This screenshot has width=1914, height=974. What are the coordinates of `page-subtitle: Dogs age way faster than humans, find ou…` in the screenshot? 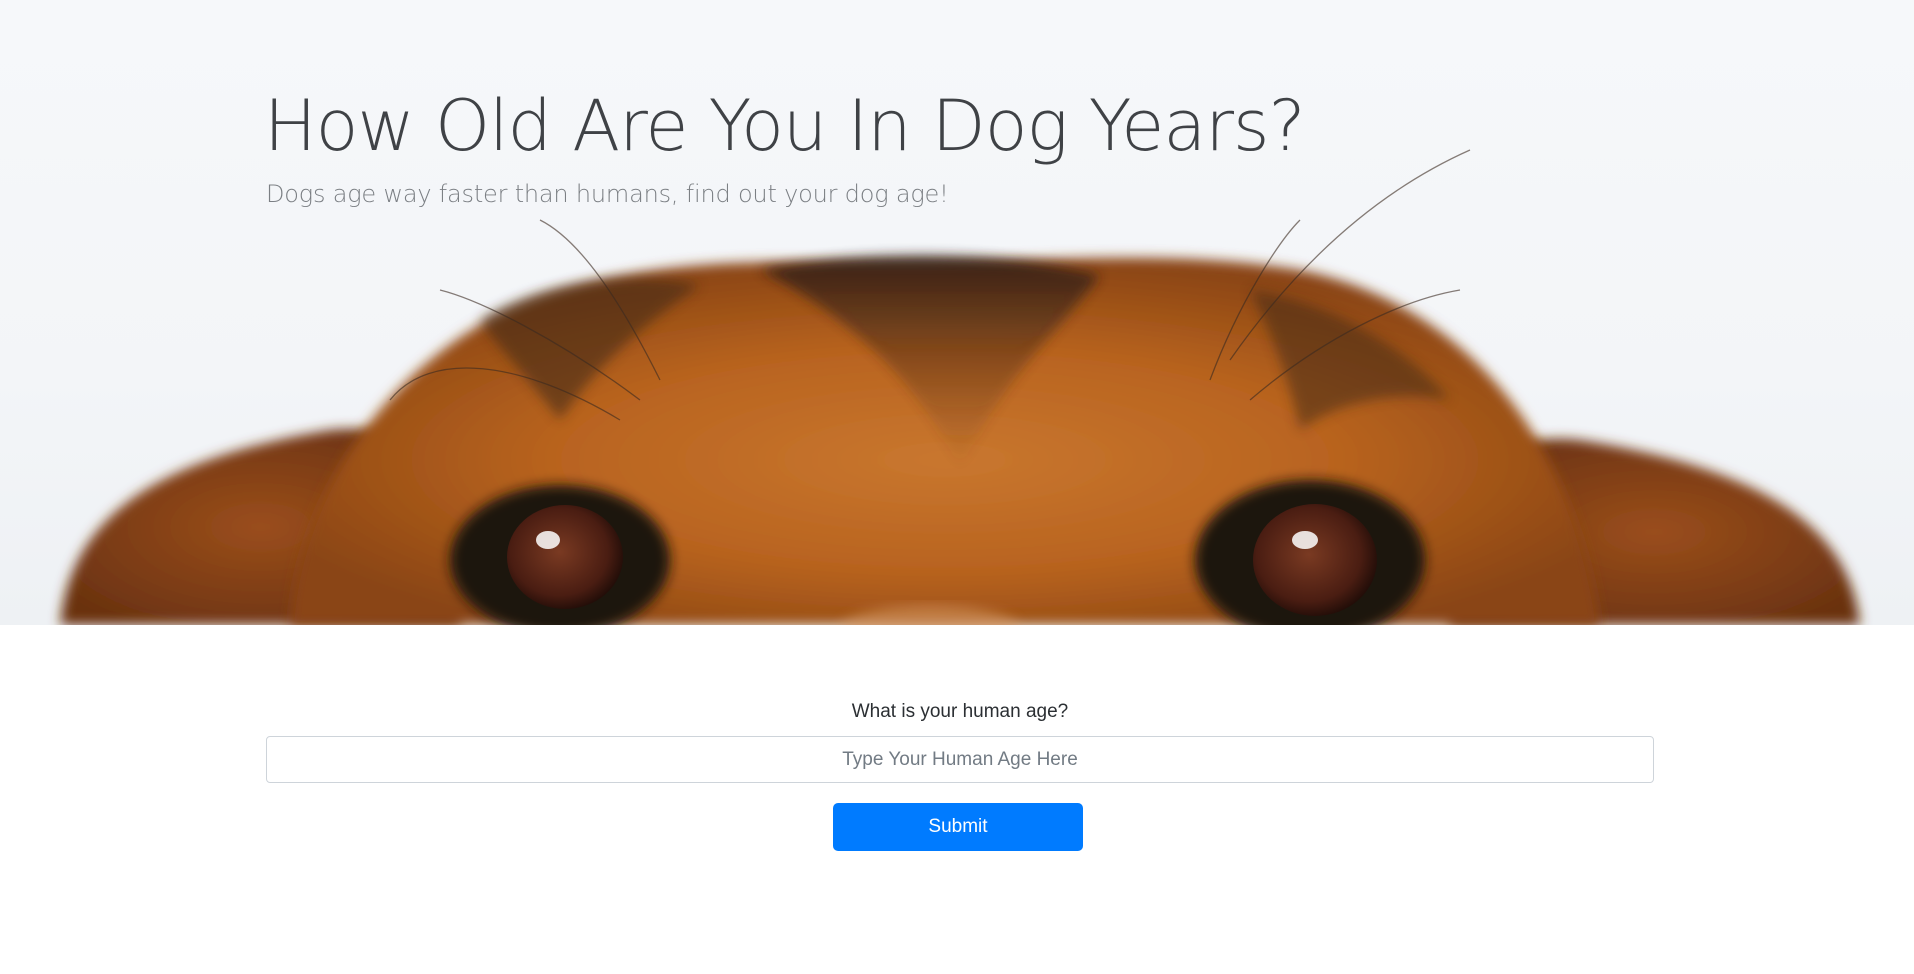 It's located at (607, 194).